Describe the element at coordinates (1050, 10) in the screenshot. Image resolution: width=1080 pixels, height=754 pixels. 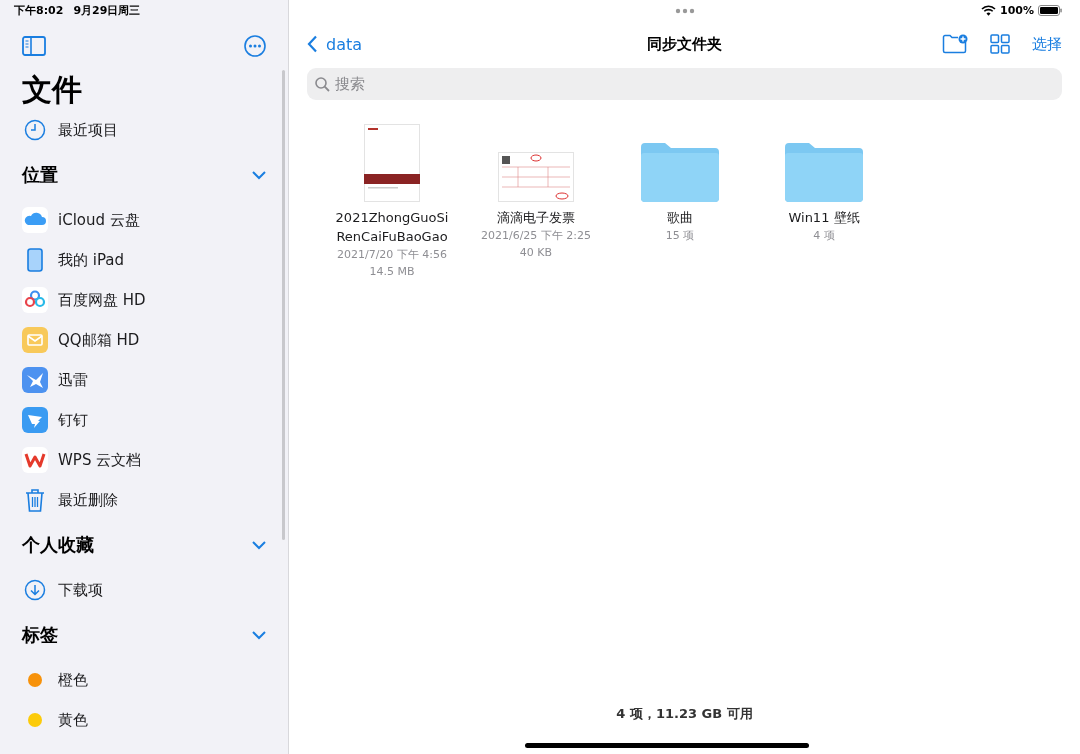
I see `battery-icon` at that location.